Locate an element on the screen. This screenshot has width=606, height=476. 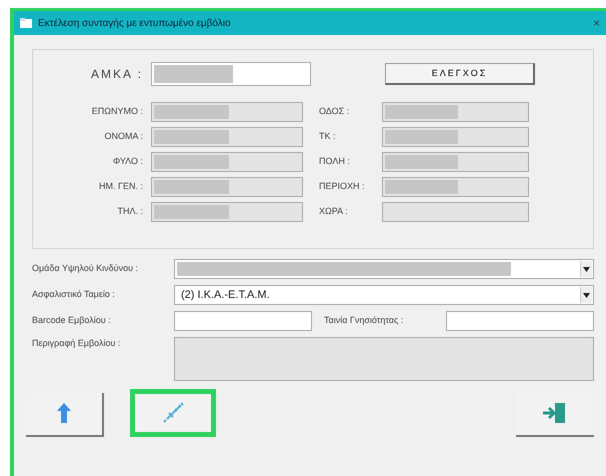
field-label: ΦΥΛΟ : is located at coordinates (127, 161).